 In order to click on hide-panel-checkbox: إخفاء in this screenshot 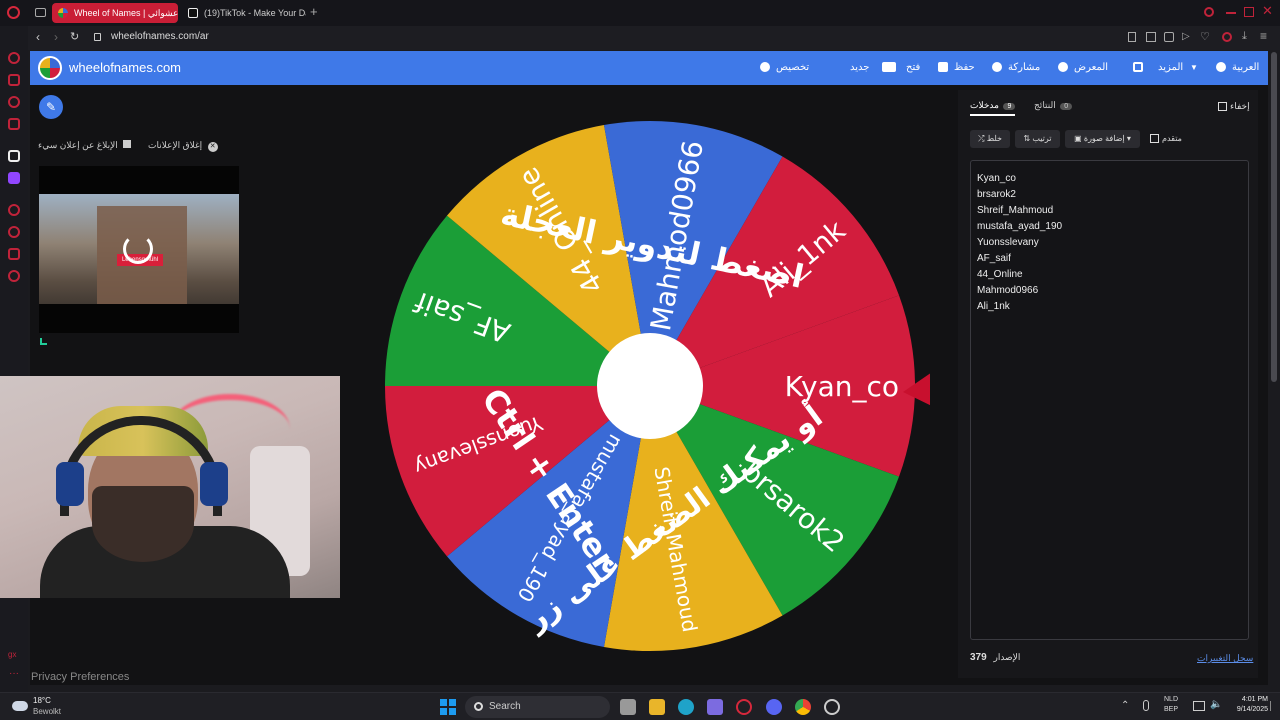, I will do `click(1234, 106)`.